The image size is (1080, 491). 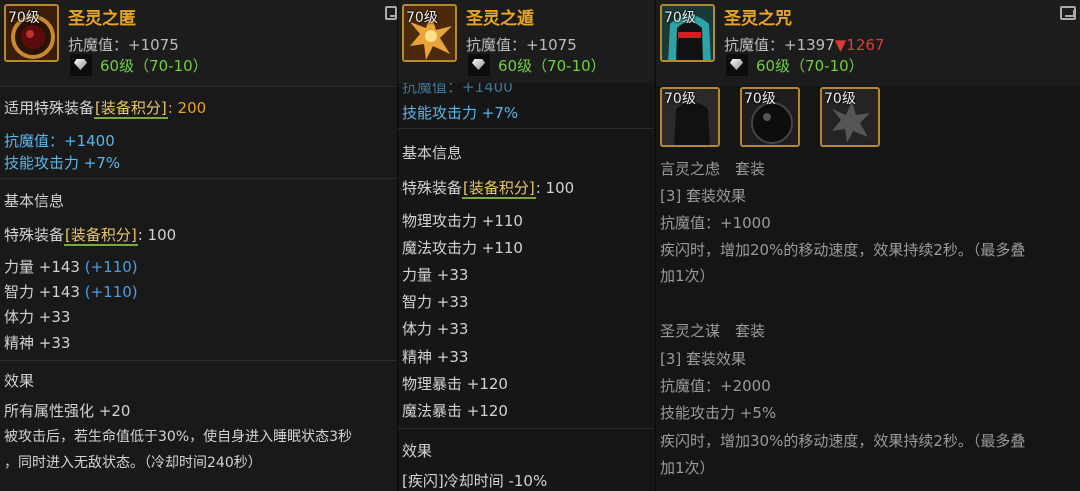 What do you see at coordinates (715, 223) in the screenshot?
I see `set-resist: 抗魔值：+1000` at bounding box center [715, 223].